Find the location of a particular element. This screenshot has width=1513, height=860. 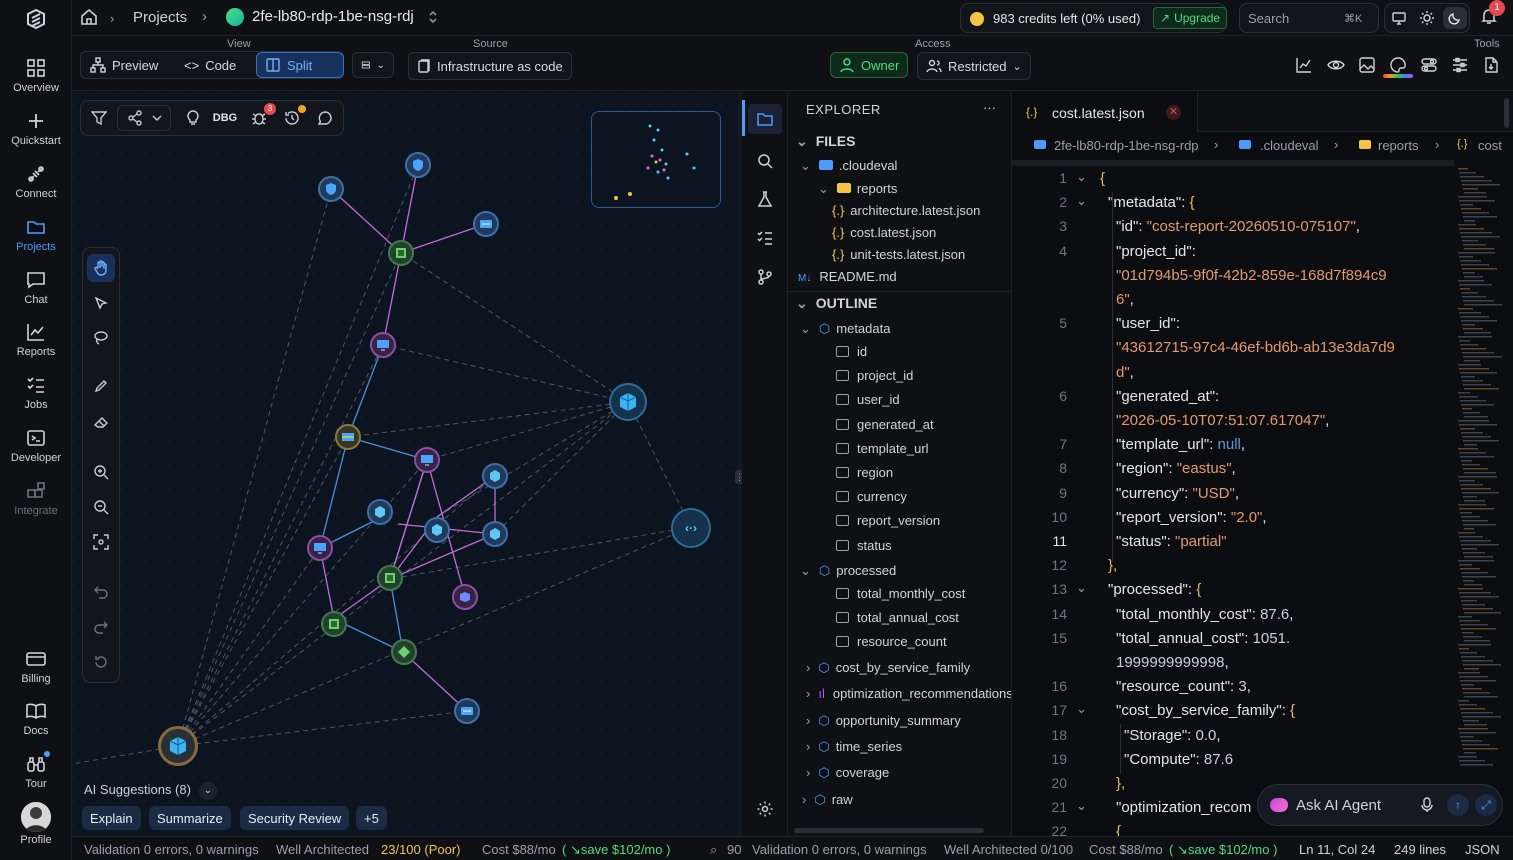

expand-icon: ⤢ is located at coordinates (1486, 805).